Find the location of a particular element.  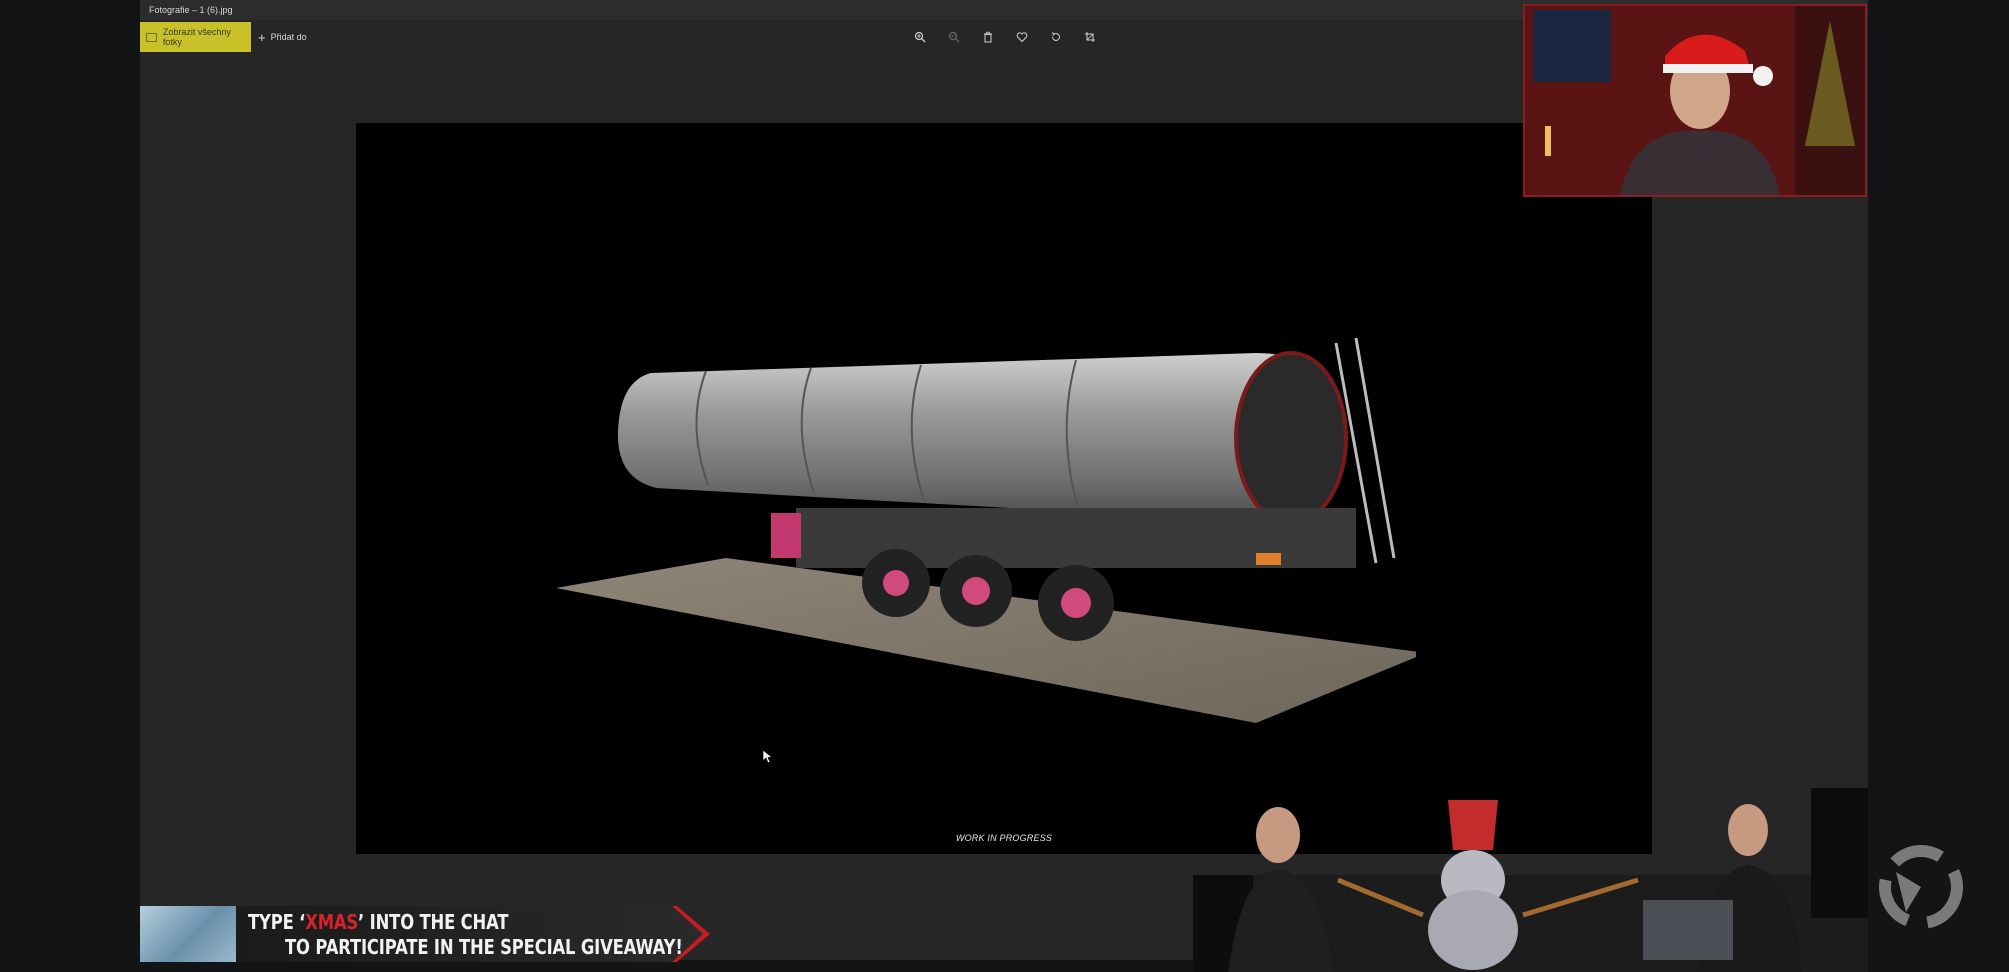

banner-thumbnail is located at coordinates (188, 934).